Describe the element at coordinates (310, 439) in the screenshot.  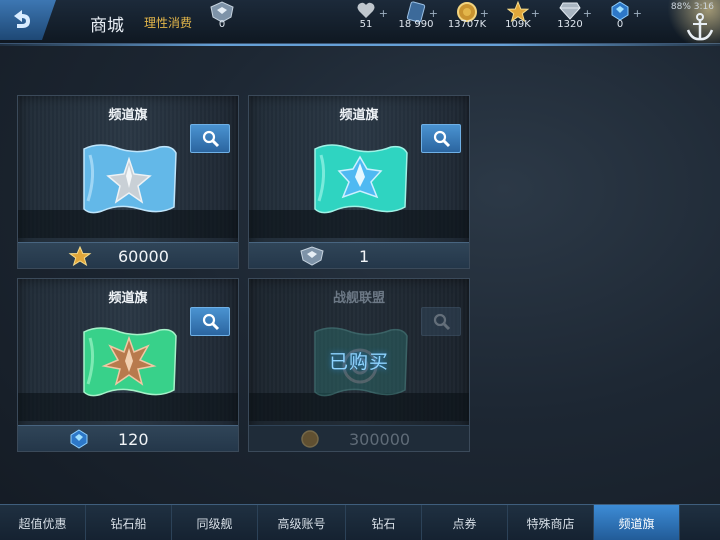
I see `coin-icon` at that location.